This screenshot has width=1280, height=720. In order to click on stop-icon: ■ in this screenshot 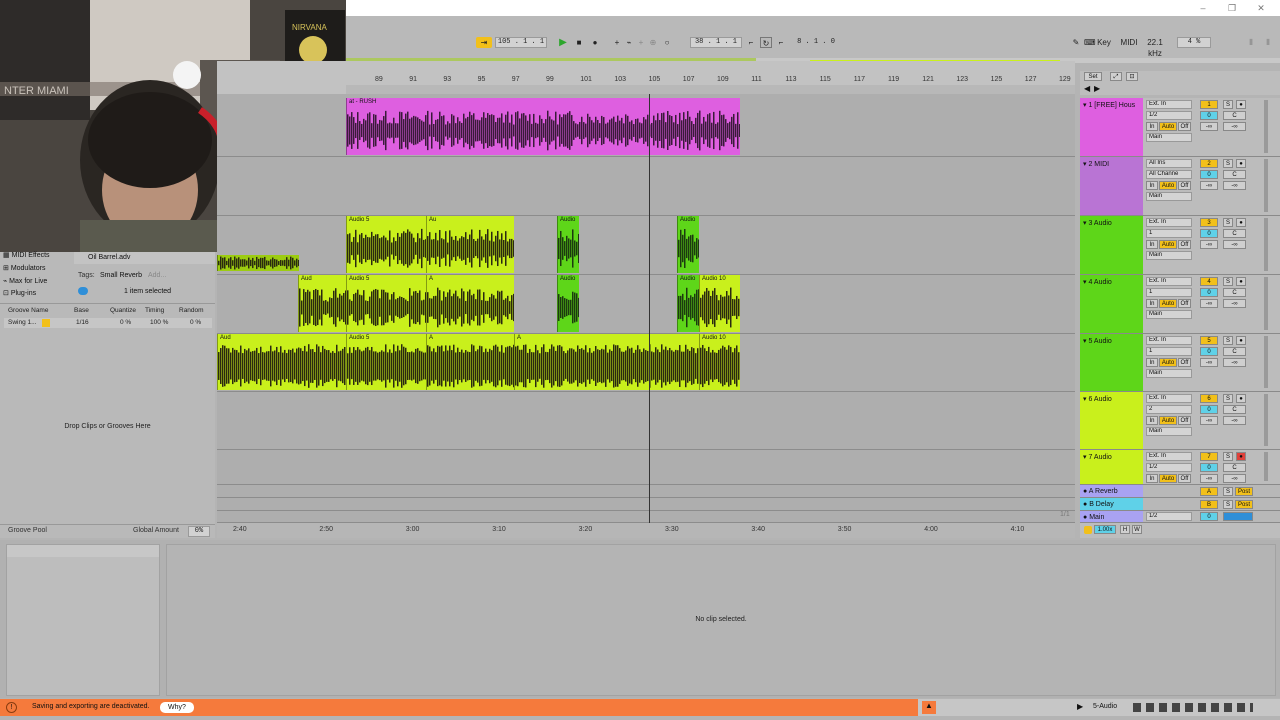, I will do `click(579, 42)`.